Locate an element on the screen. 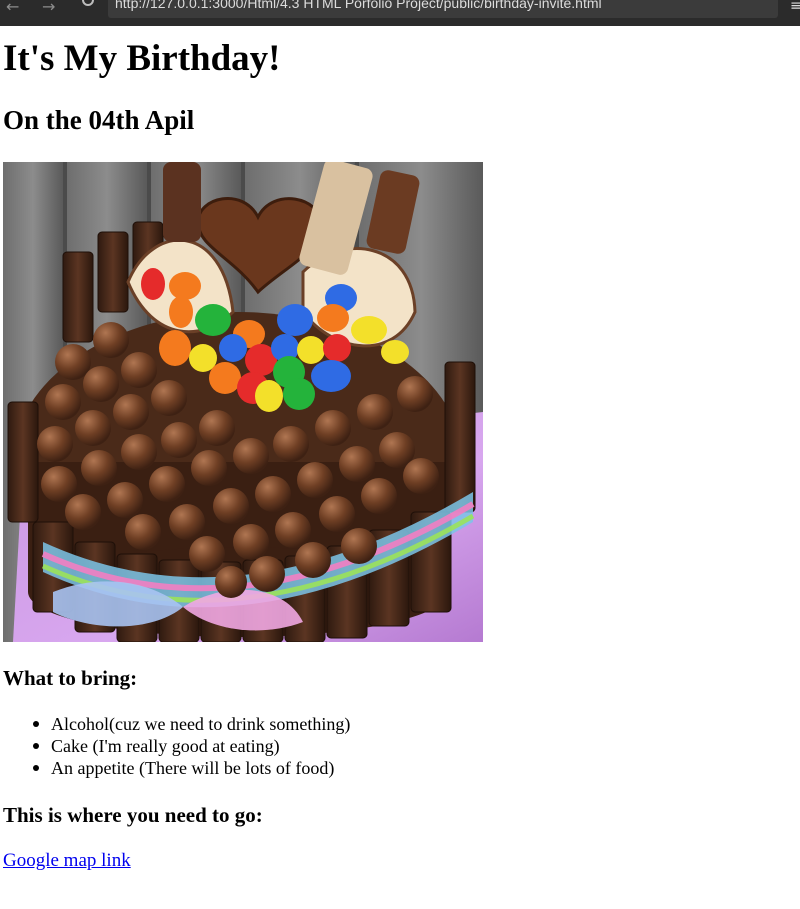 The width and height of the screenshot is (800, 909). list-item: Cake (I'm really good at eating) is located at coordinates (191, 746).